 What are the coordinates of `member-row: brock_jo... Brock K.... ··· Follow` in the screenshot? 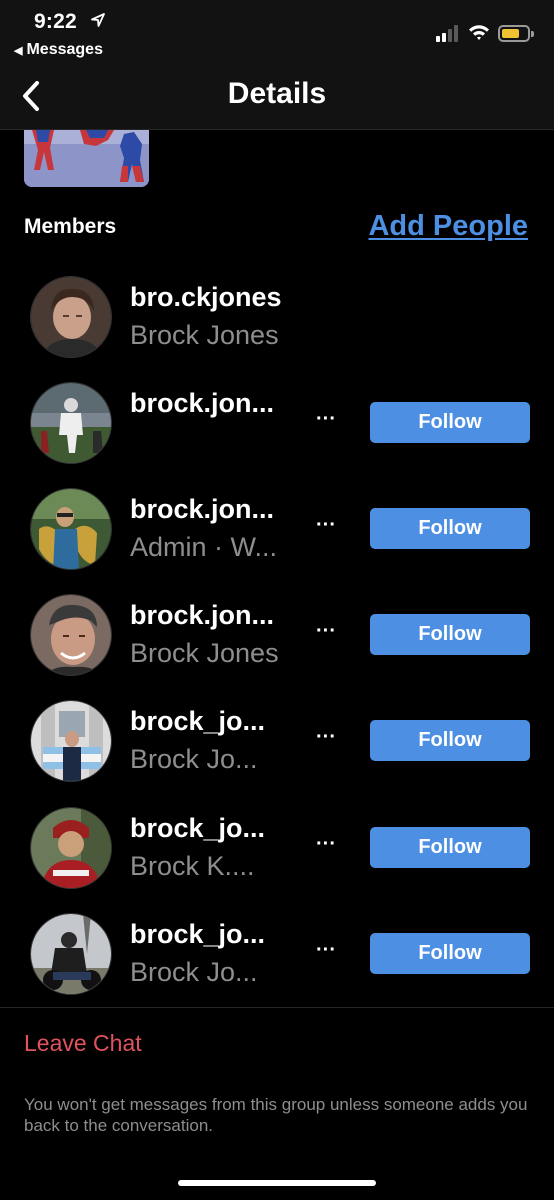 It's located at (277, 860).